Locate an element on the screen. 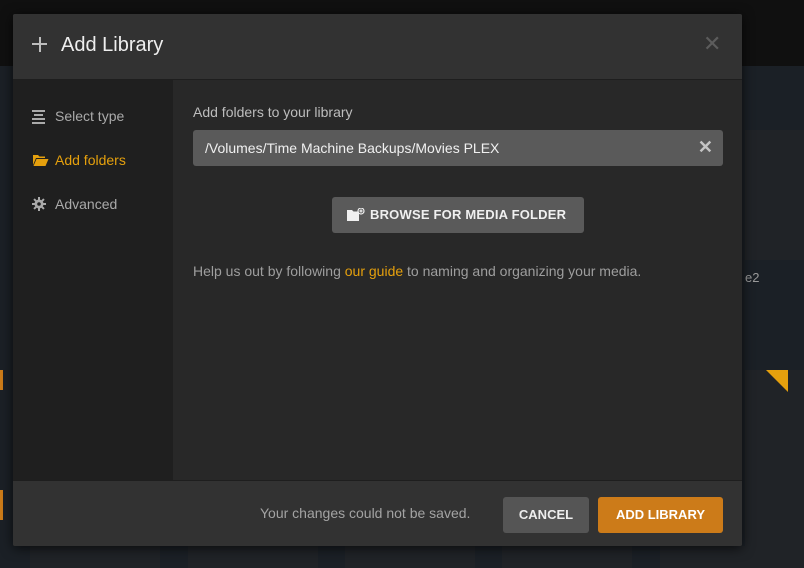 The width and height of the screenshot is (804, 568). help-text-suffix: to naming and organizing your media. is located at coordinates (522, 271).